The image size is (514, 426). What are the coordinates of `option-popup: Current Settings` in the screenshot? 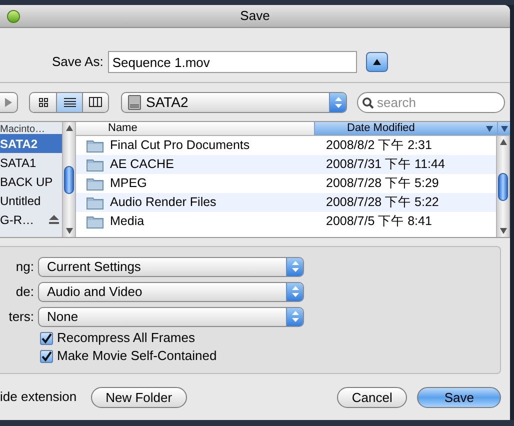 It's located at (171, 266).